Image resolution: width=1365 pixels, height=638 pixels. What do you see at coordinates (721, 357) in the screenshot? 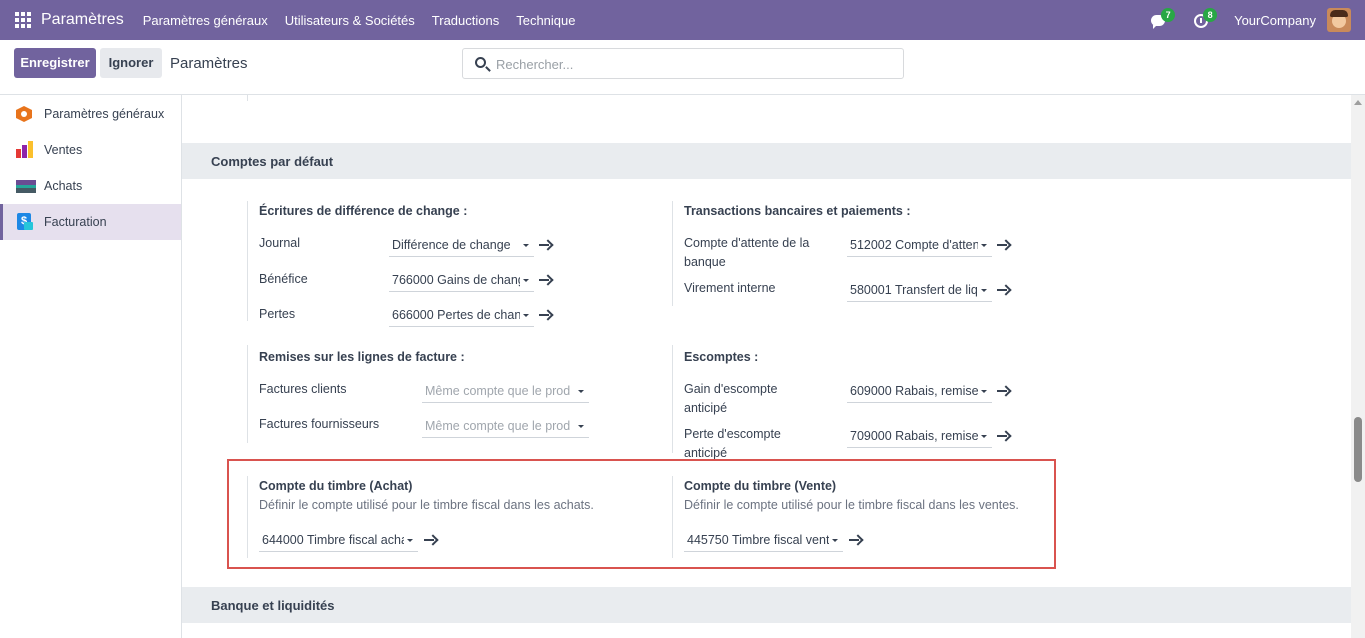
I see `early-discount-title: Escomptes :` at bounding box center [721, 357].